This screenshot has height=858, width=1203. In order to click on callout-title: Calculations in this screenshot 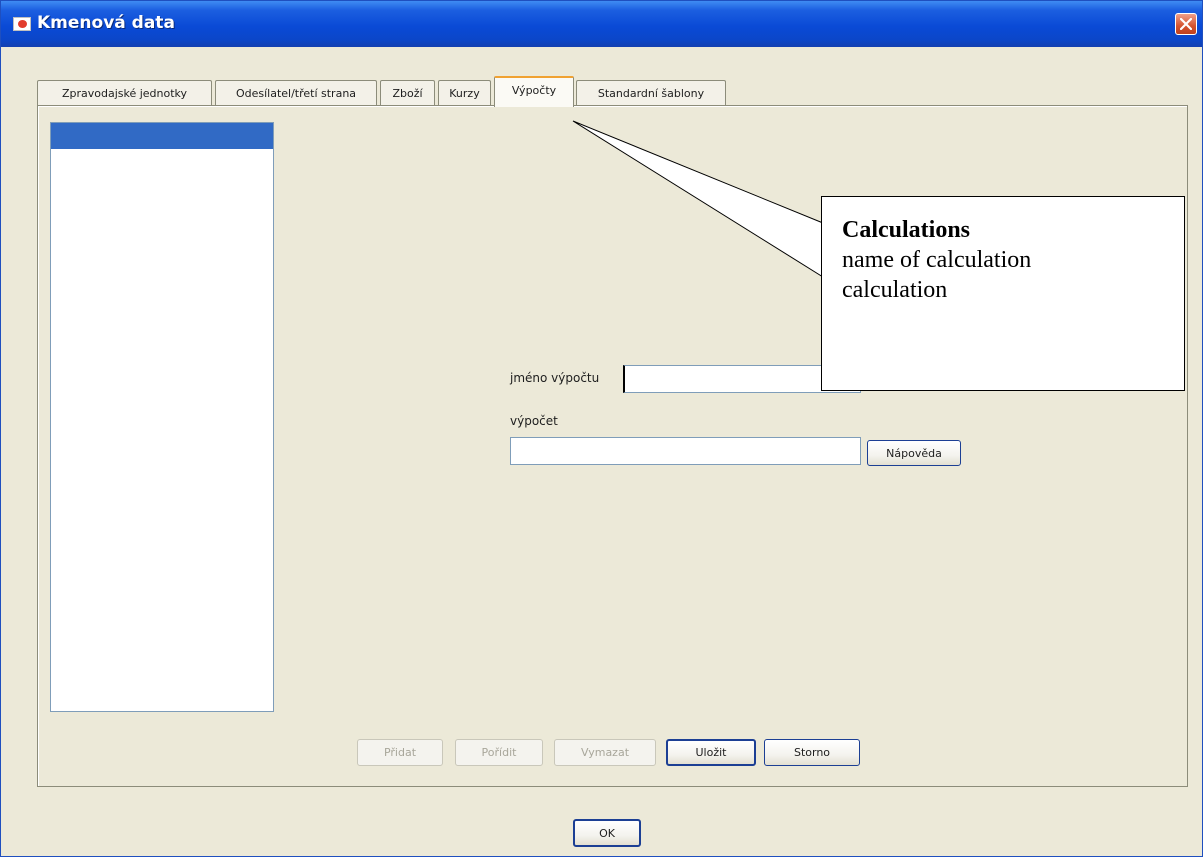, I will do `click(906, 230)`.